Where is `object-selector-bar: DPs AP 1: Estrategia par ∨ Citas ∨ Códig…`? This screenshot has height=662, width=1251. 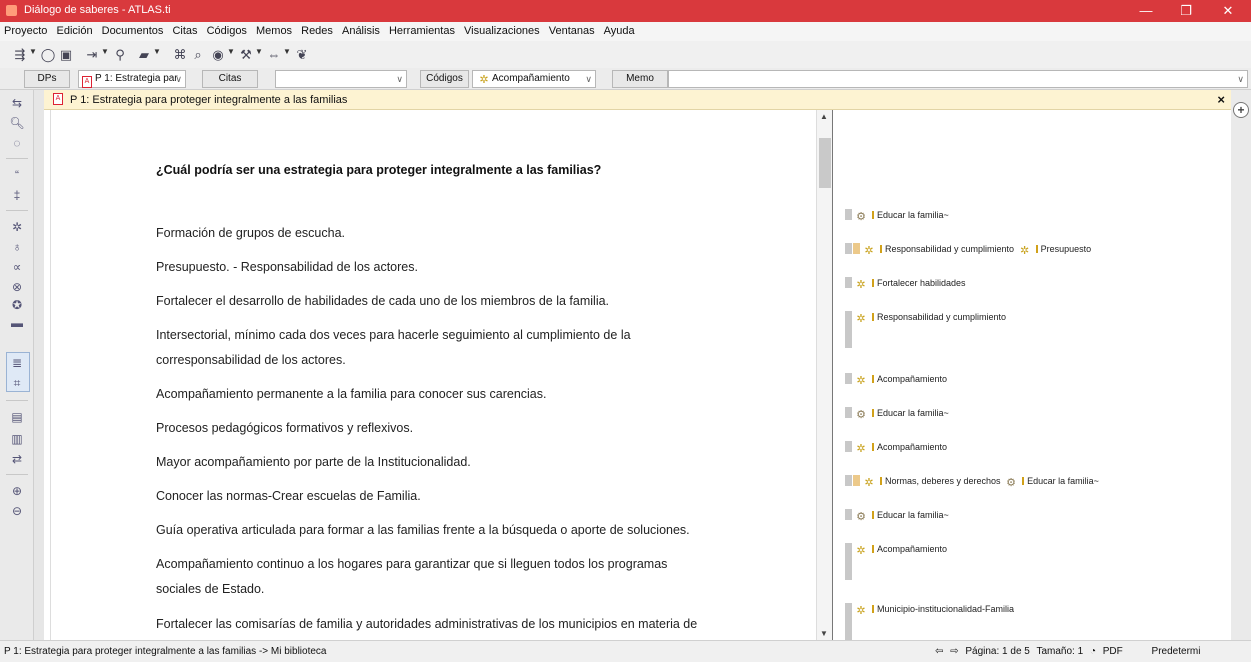
object-selector-bar: DPs AP 1: Estrategia par ∨ Citas ∨ Códig… is located at coordinates (625, 79).